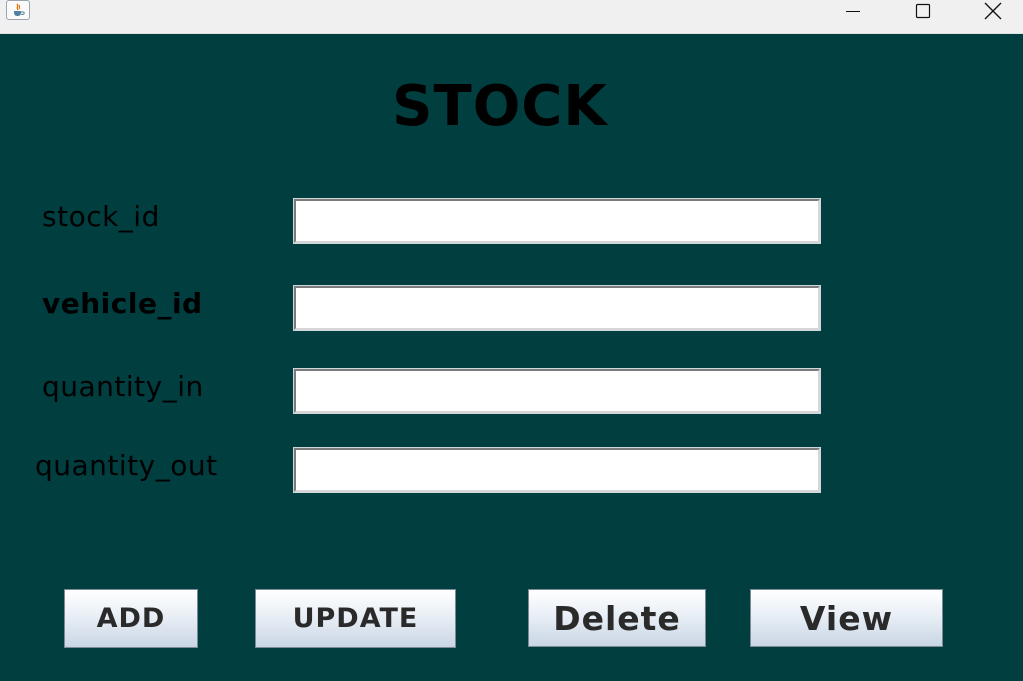 Image resolution: width=1023 pixels, height=681 pixels. I want to click on close-button, so click(993, 11).